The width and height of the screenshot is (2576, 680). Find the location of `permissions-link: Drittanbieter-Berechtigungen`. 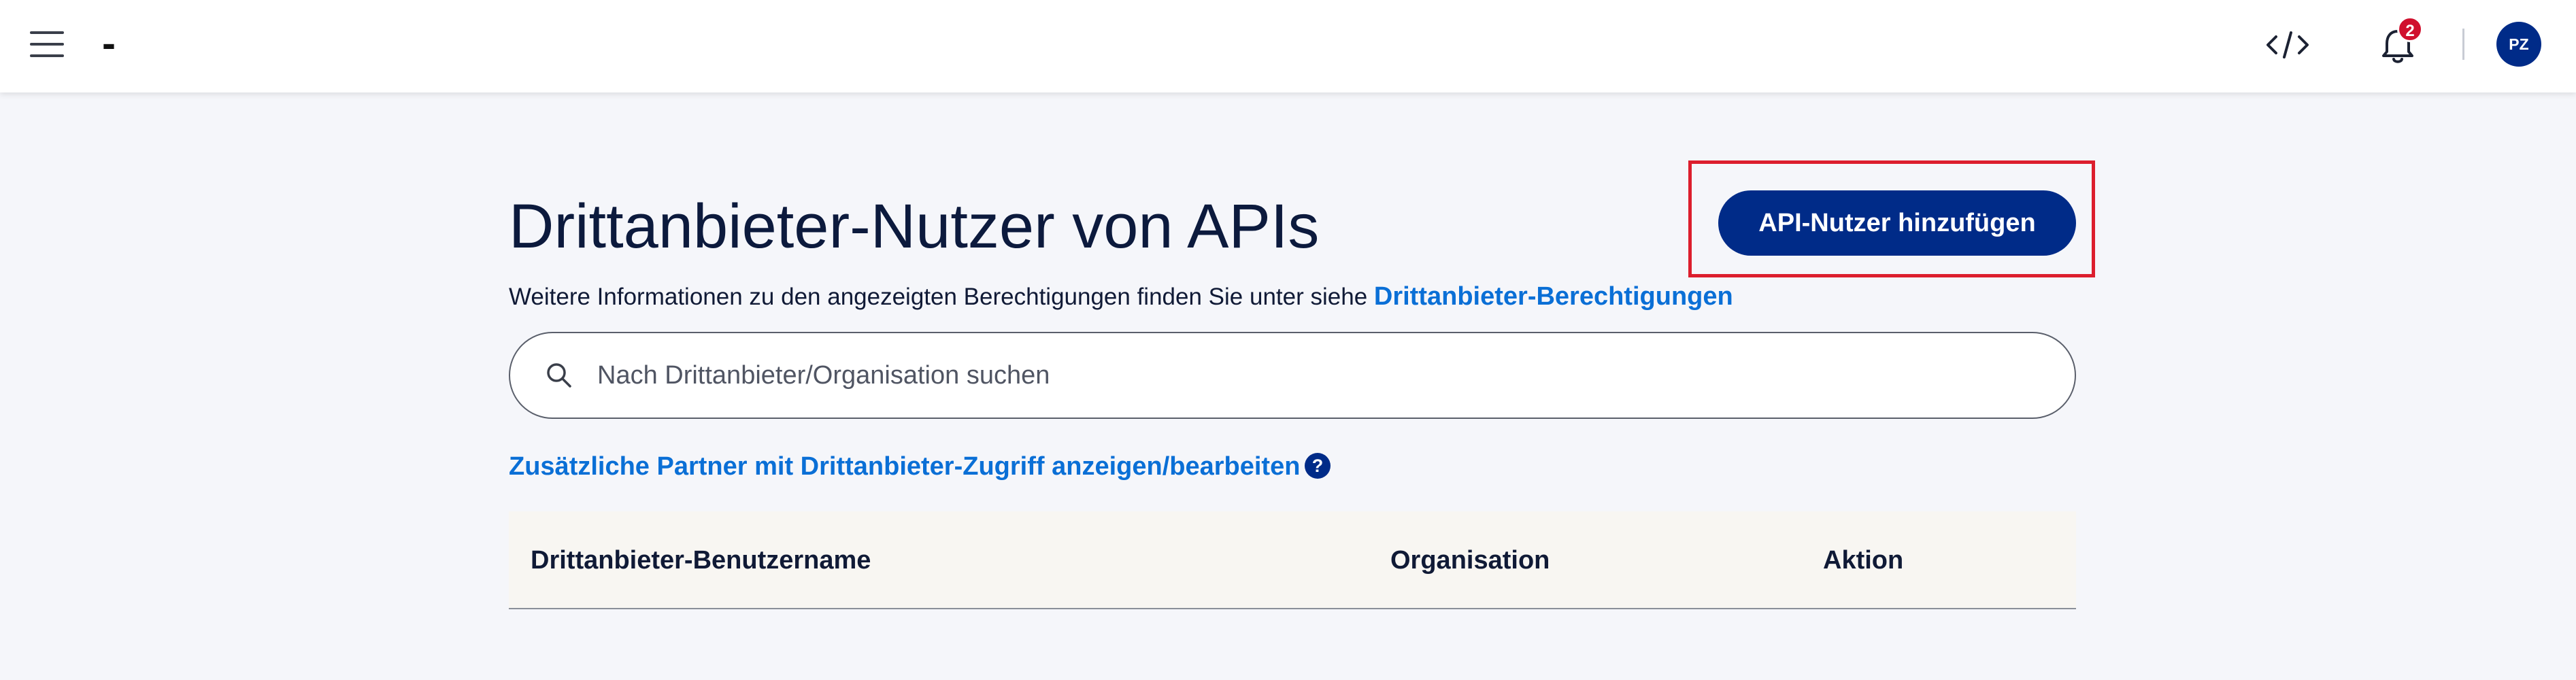

permissions-link: Drittanbieter-Berechtigungen is located at coordinates (1553, 297).